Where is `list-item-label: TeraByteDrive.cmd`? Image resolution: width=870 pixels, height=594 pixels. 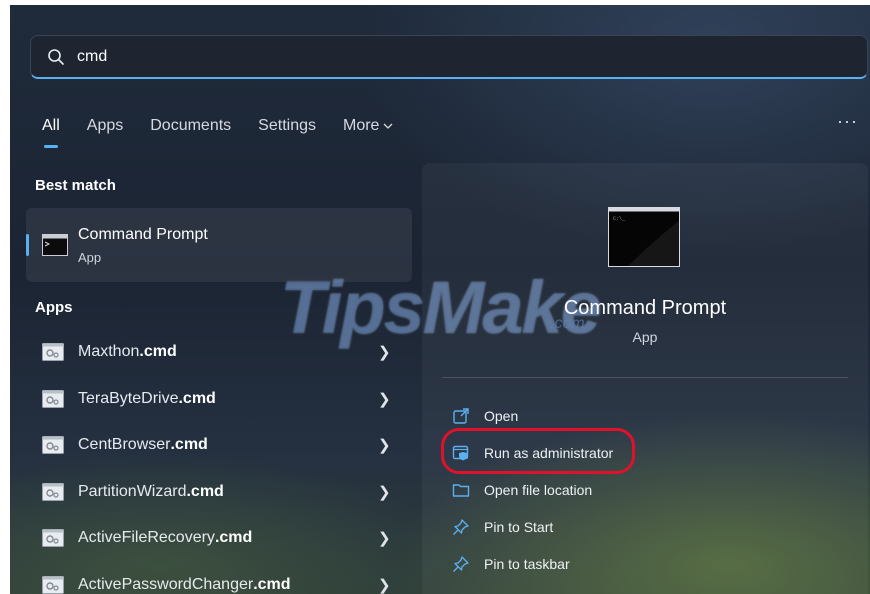
list-item-label: TeraByteDrive.cmd is located at coordinates (147, 399).